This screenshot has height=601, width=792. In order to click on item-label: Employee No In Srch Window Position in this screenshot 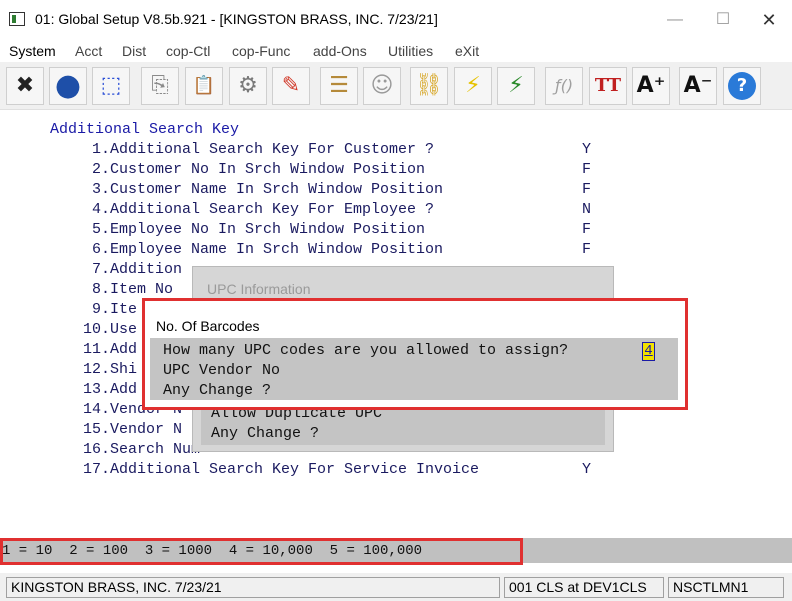, I will do `click(268, 229)`.